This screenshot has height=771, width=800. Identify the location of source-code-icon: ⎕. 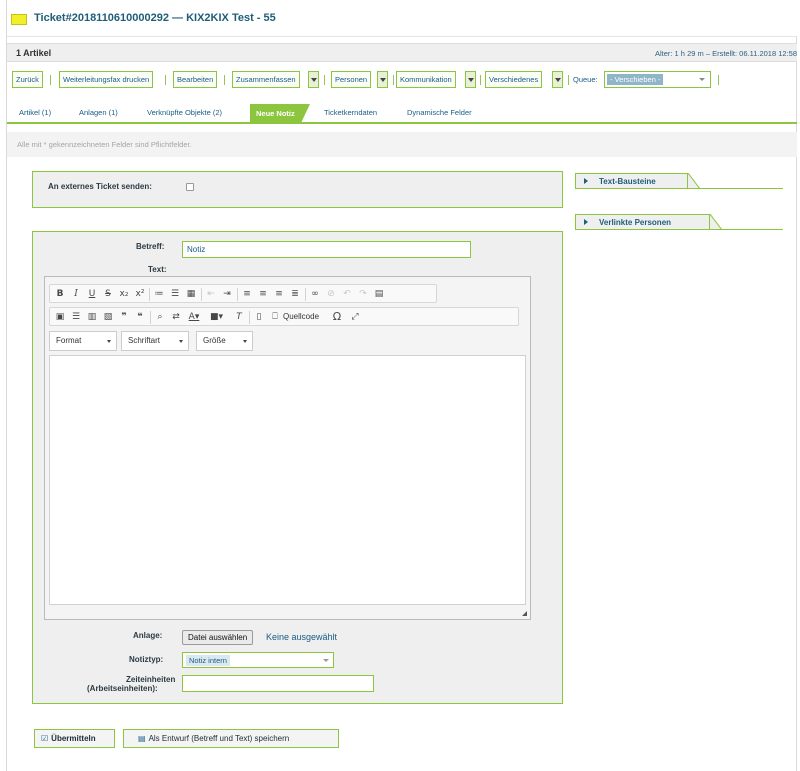
(275, 317).